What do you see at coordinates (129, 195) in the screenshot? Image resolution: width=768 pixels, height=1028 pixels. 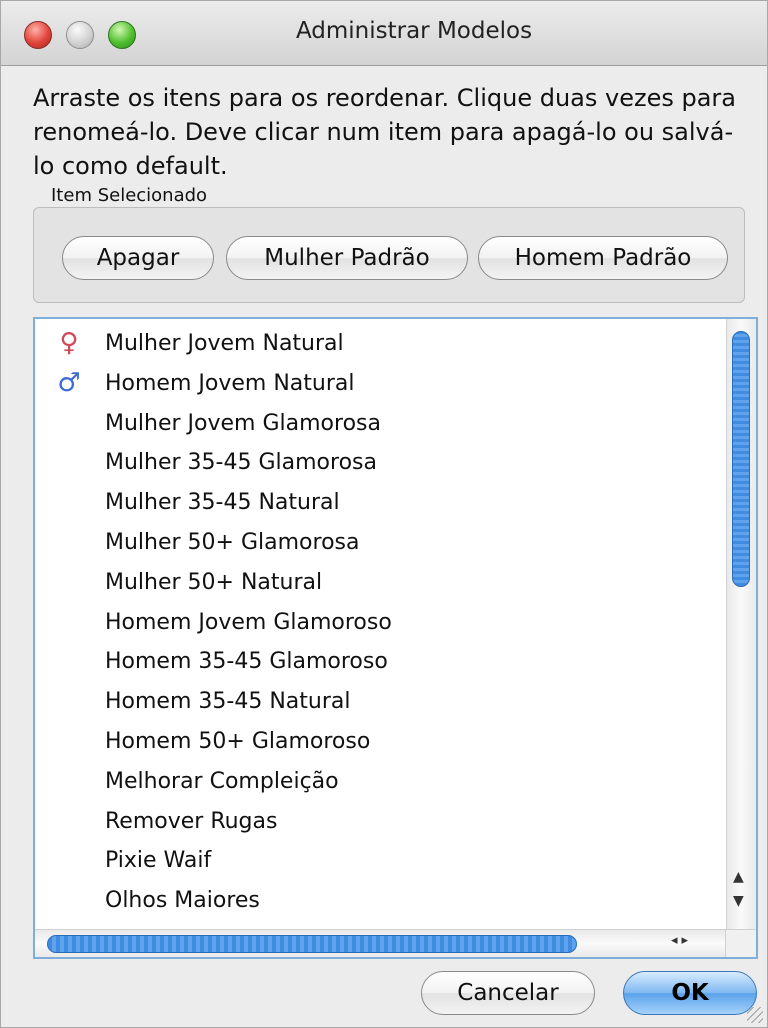 I see `selected-item-group-label: Item Selecionado` at bounding box center [129, 195].